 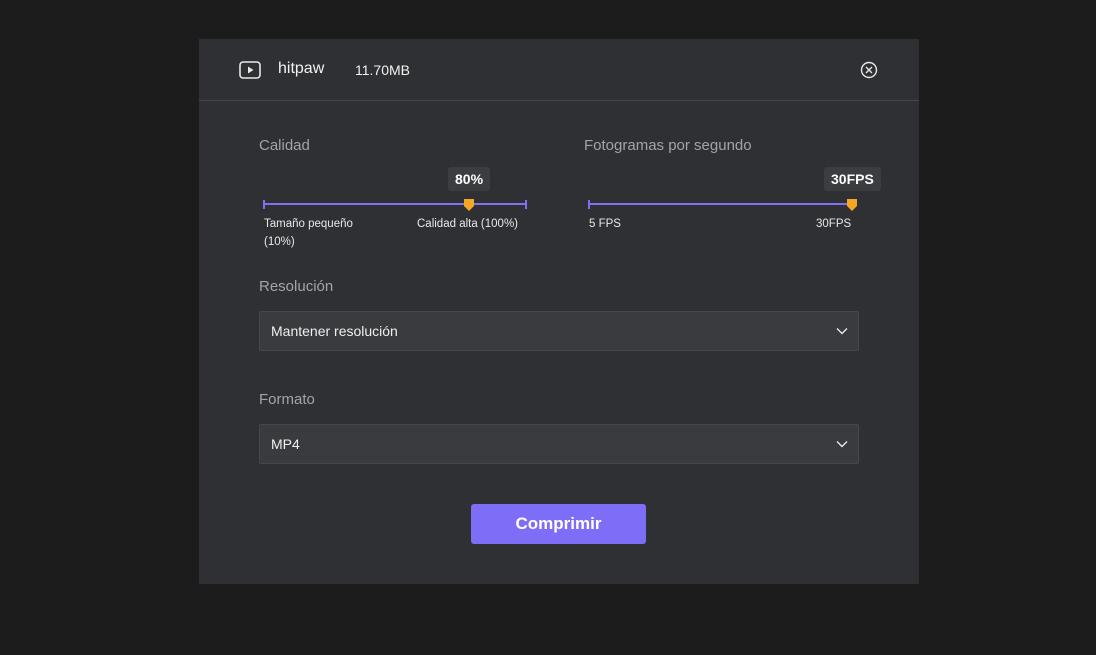 What do you see at coordinates (301, 68) in the screenshot?
I see `file-name: hitpaw` at bounding box center [301, 68].